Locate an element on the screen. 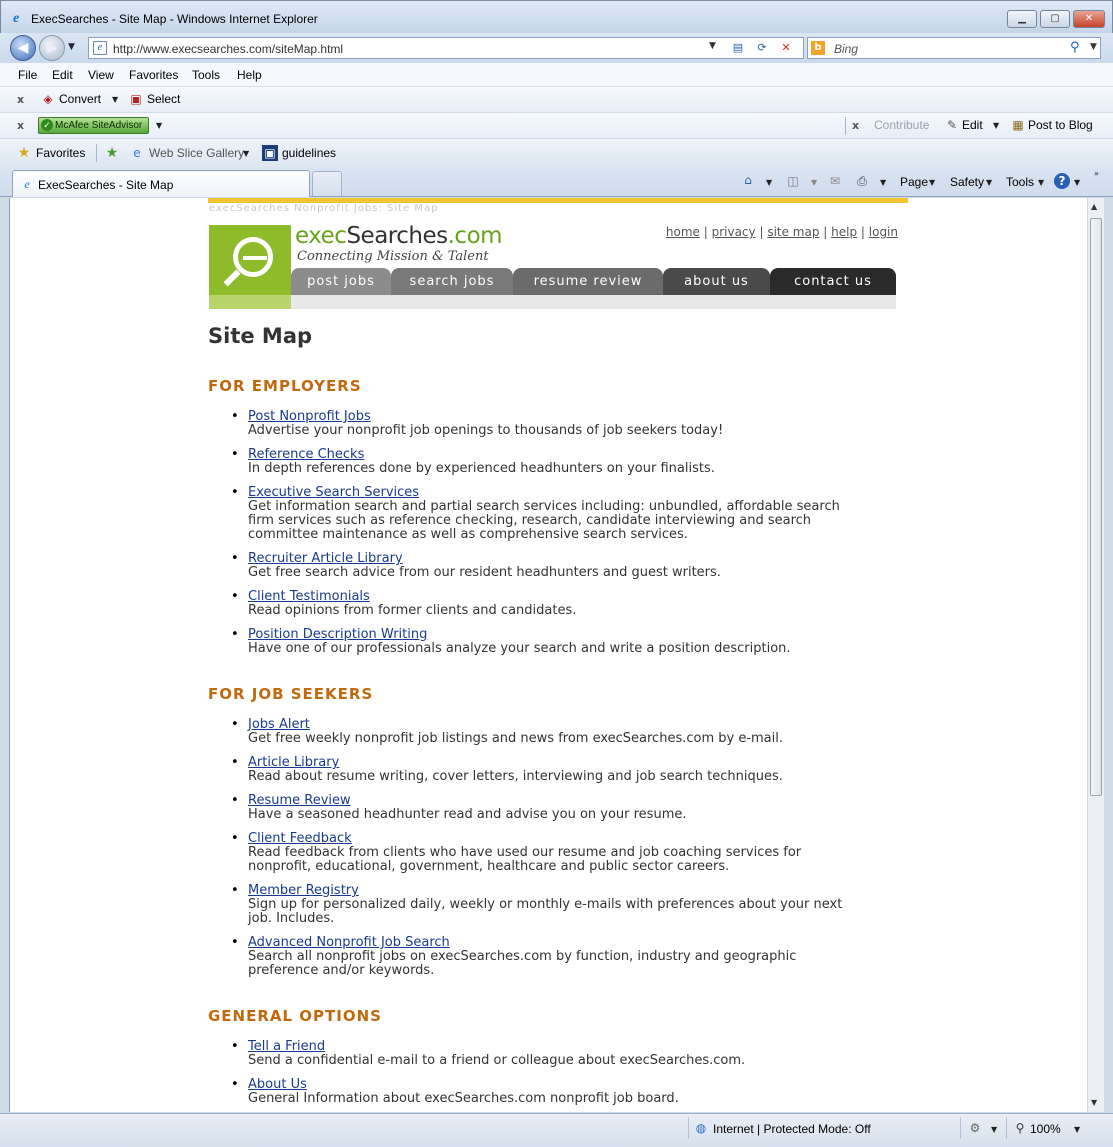 The width and height of the screenshot is (1113, 1147). page-menu-button: Page is located at coordinates (914, 182).